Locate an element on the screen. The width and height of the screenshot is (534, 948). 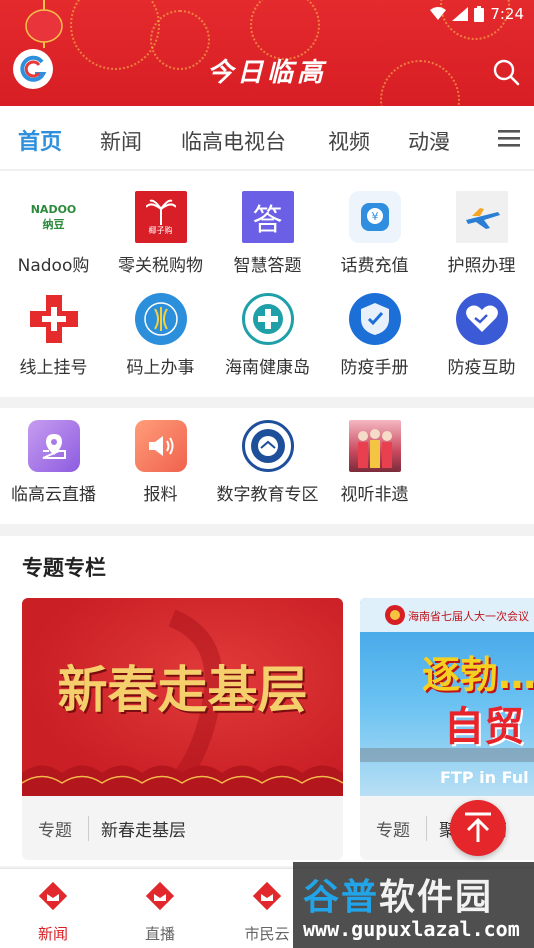
nav-news: 新闻 is located at coordinates (53, 911).